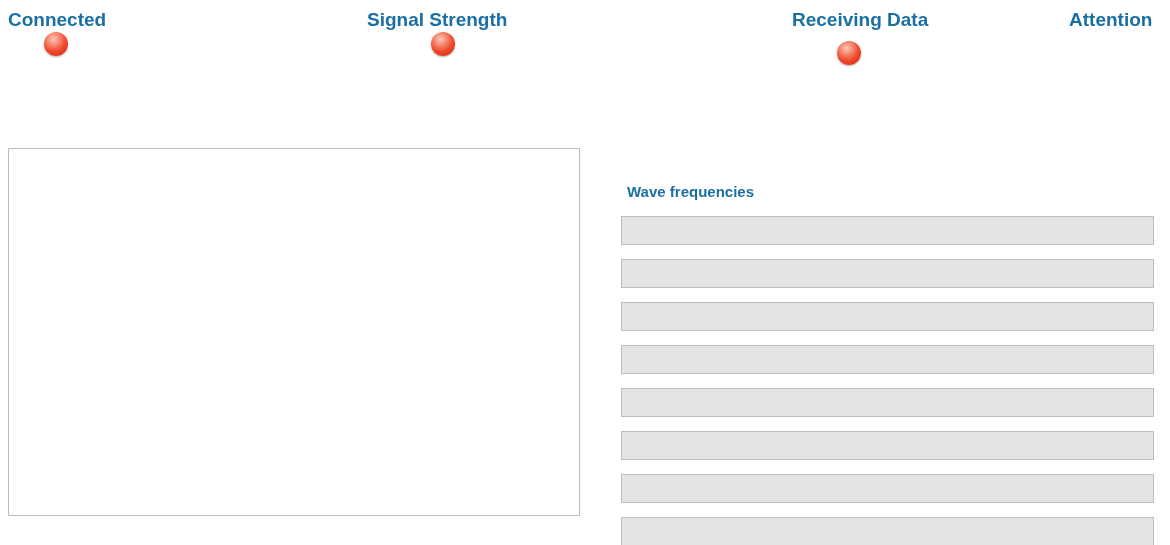  What do you see at coordinates (860, 20) in the screenshot?
I see `indicator-label: Receiving Data` at bounding box center [860, 20].